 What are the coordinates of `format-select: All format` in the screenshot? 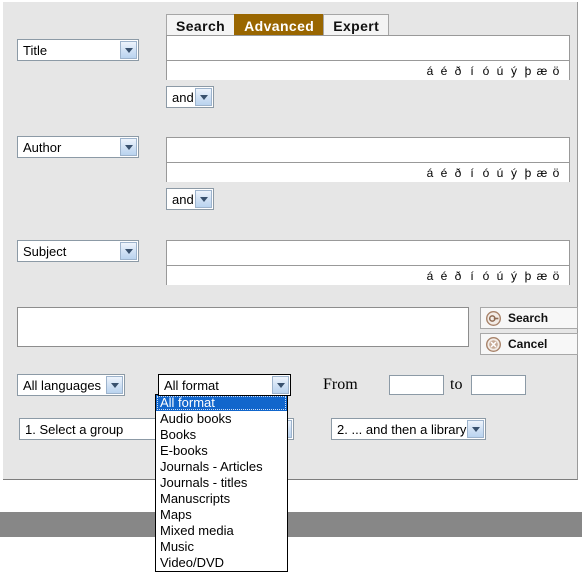 It's located at (224, 385).